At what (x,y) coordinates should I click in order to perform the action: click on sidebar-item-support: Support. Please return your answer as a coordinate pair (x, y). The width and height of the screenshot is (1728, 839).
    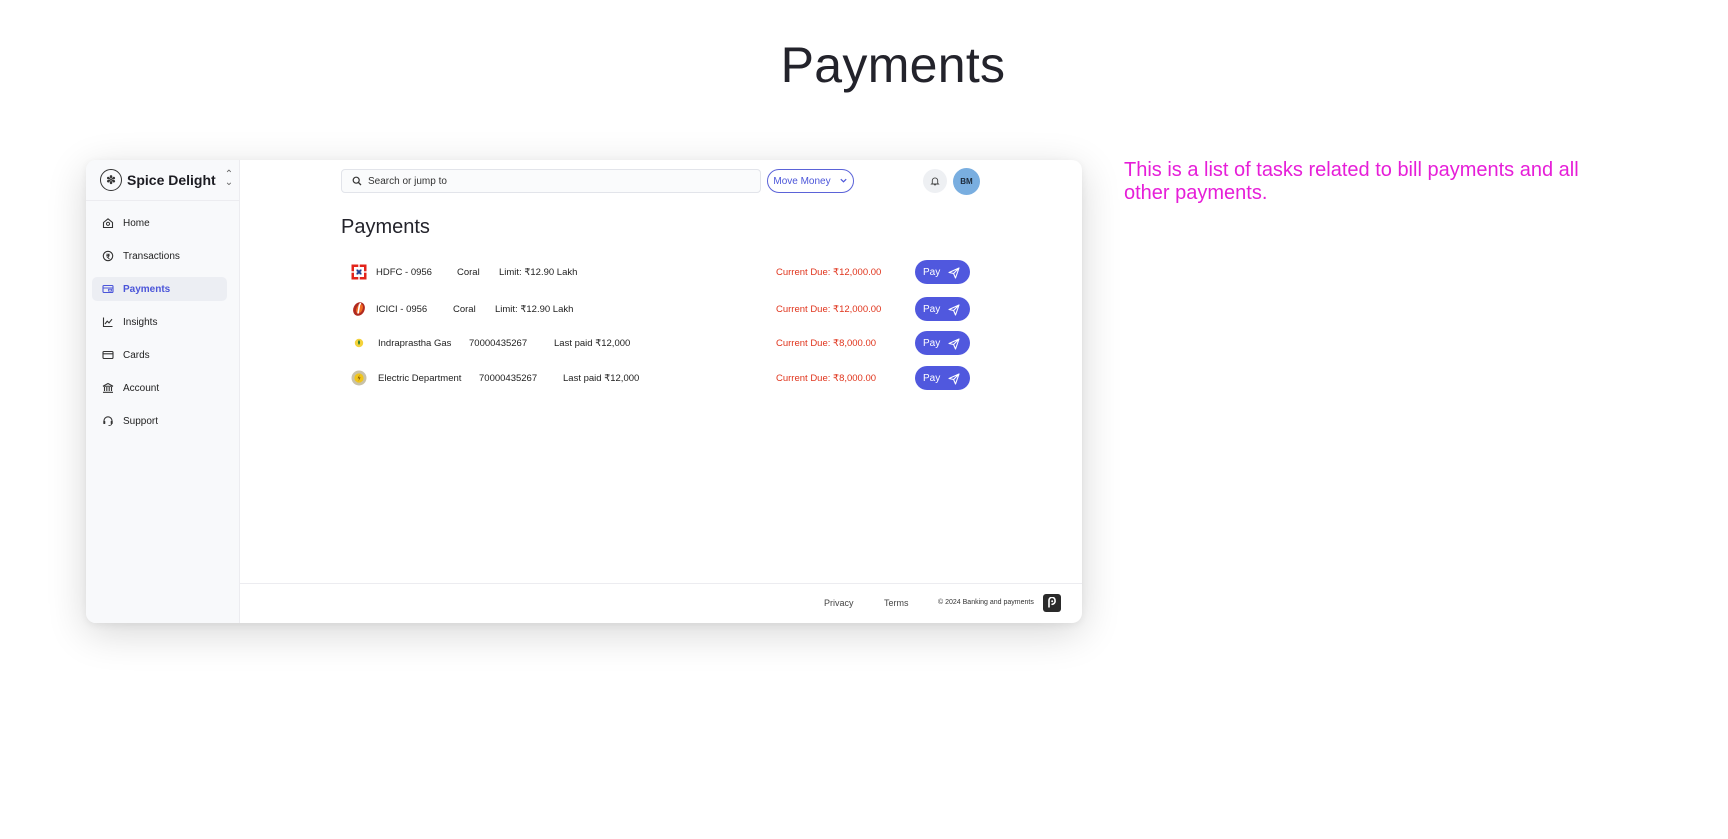
    Looking at the image, I should click on (159, 421).